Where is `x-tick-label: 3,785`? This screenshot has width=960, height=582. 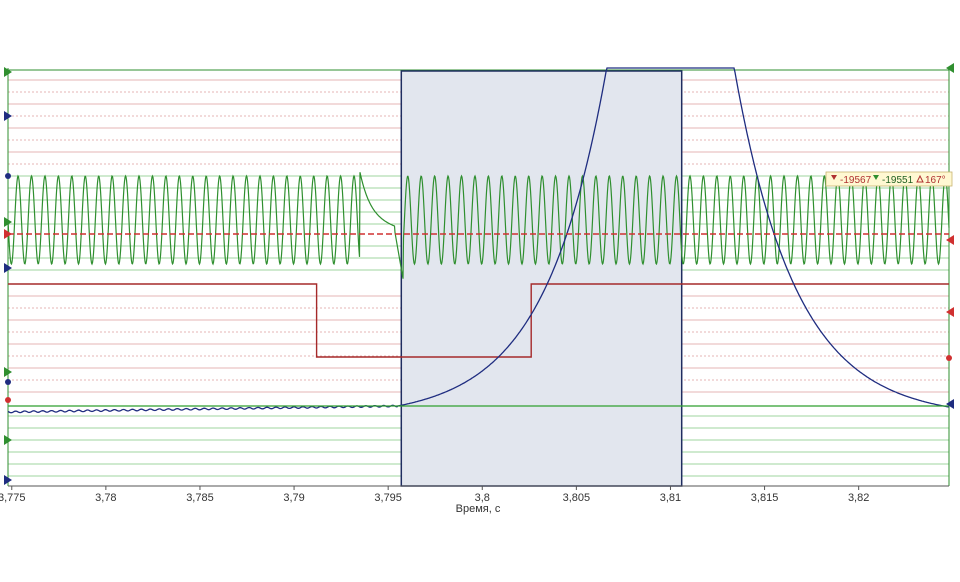 x-tick-label: 3,785 is located at coordinates (200, 498).